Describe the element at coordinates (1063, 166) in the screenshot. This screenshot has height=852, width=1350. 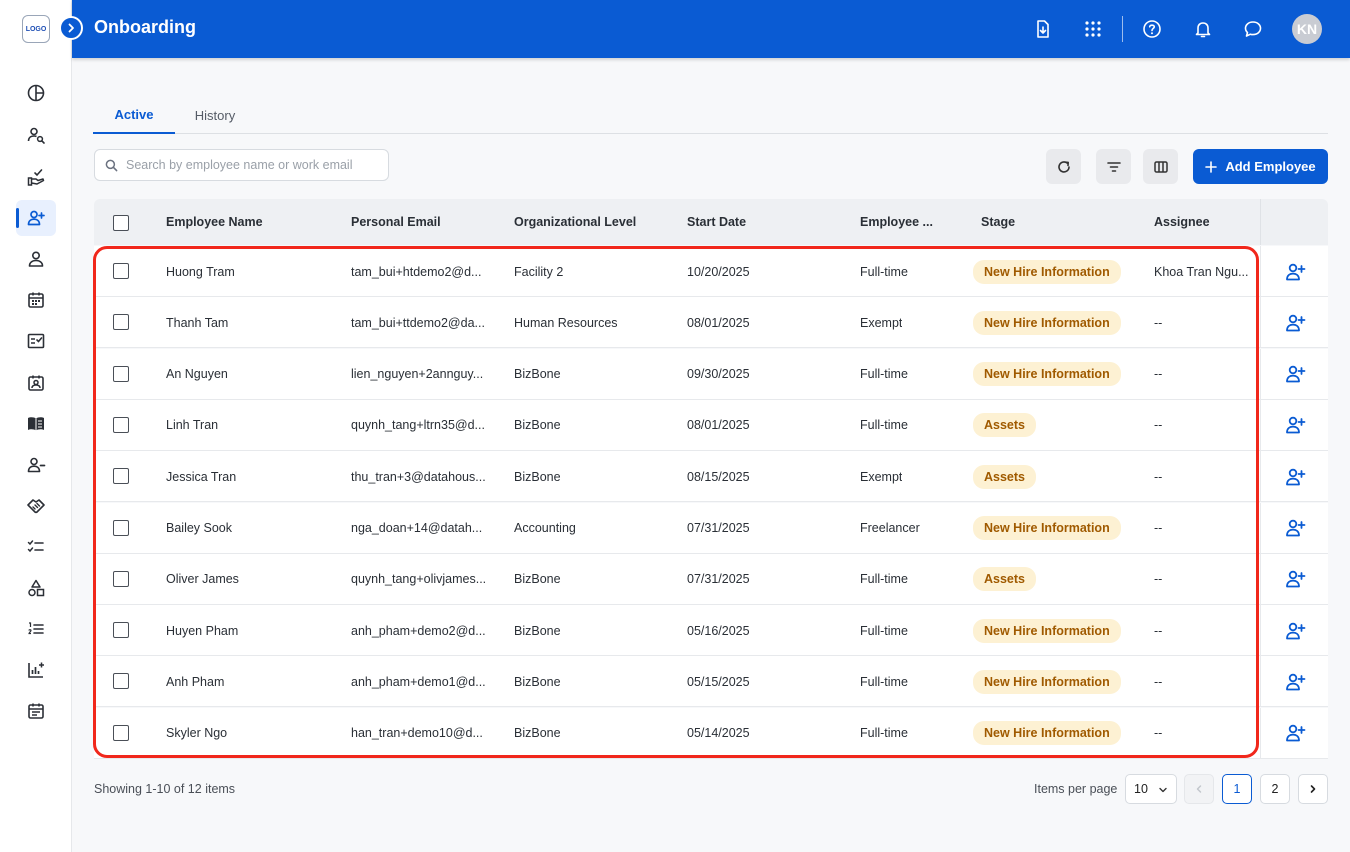
I see `refresh-button` at that location.